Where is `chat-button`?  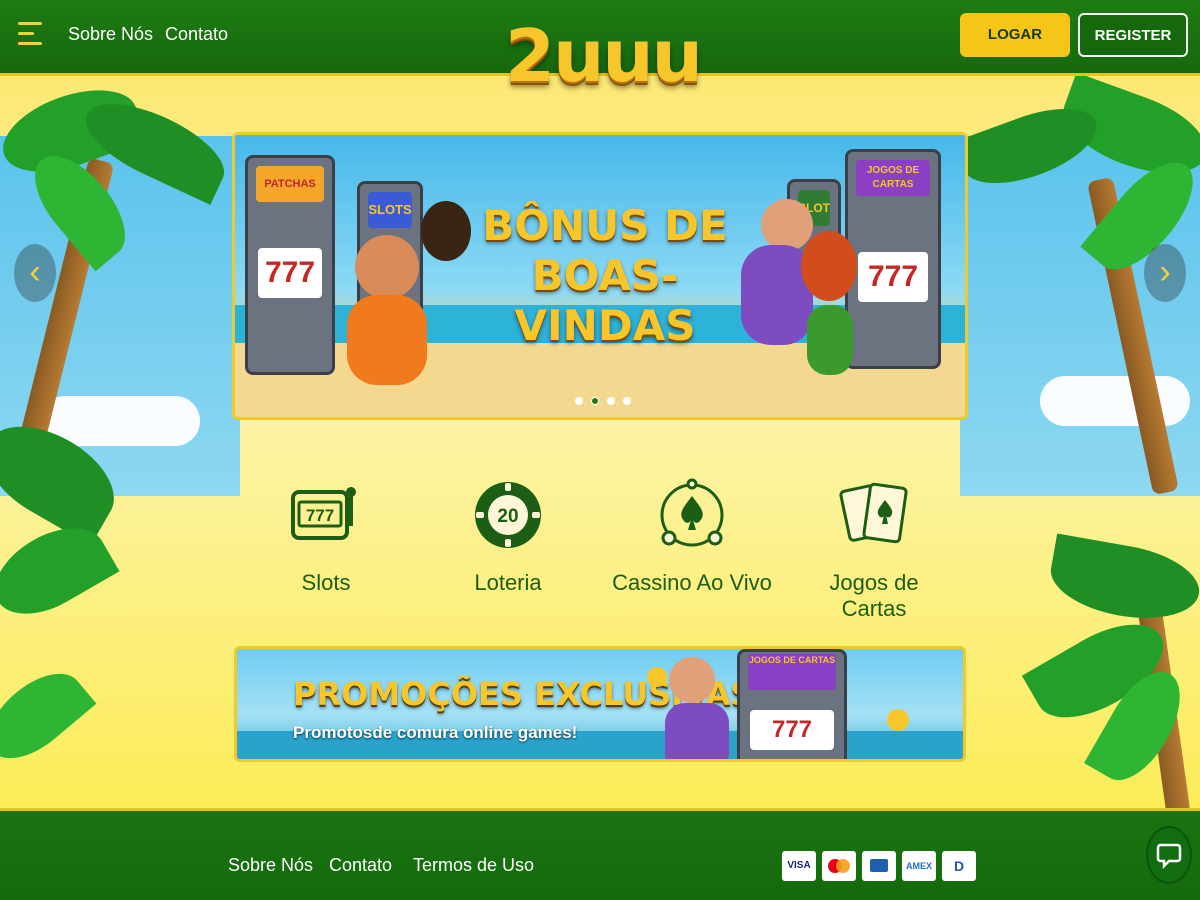
chat-button is located at coordinates (1169, 855).